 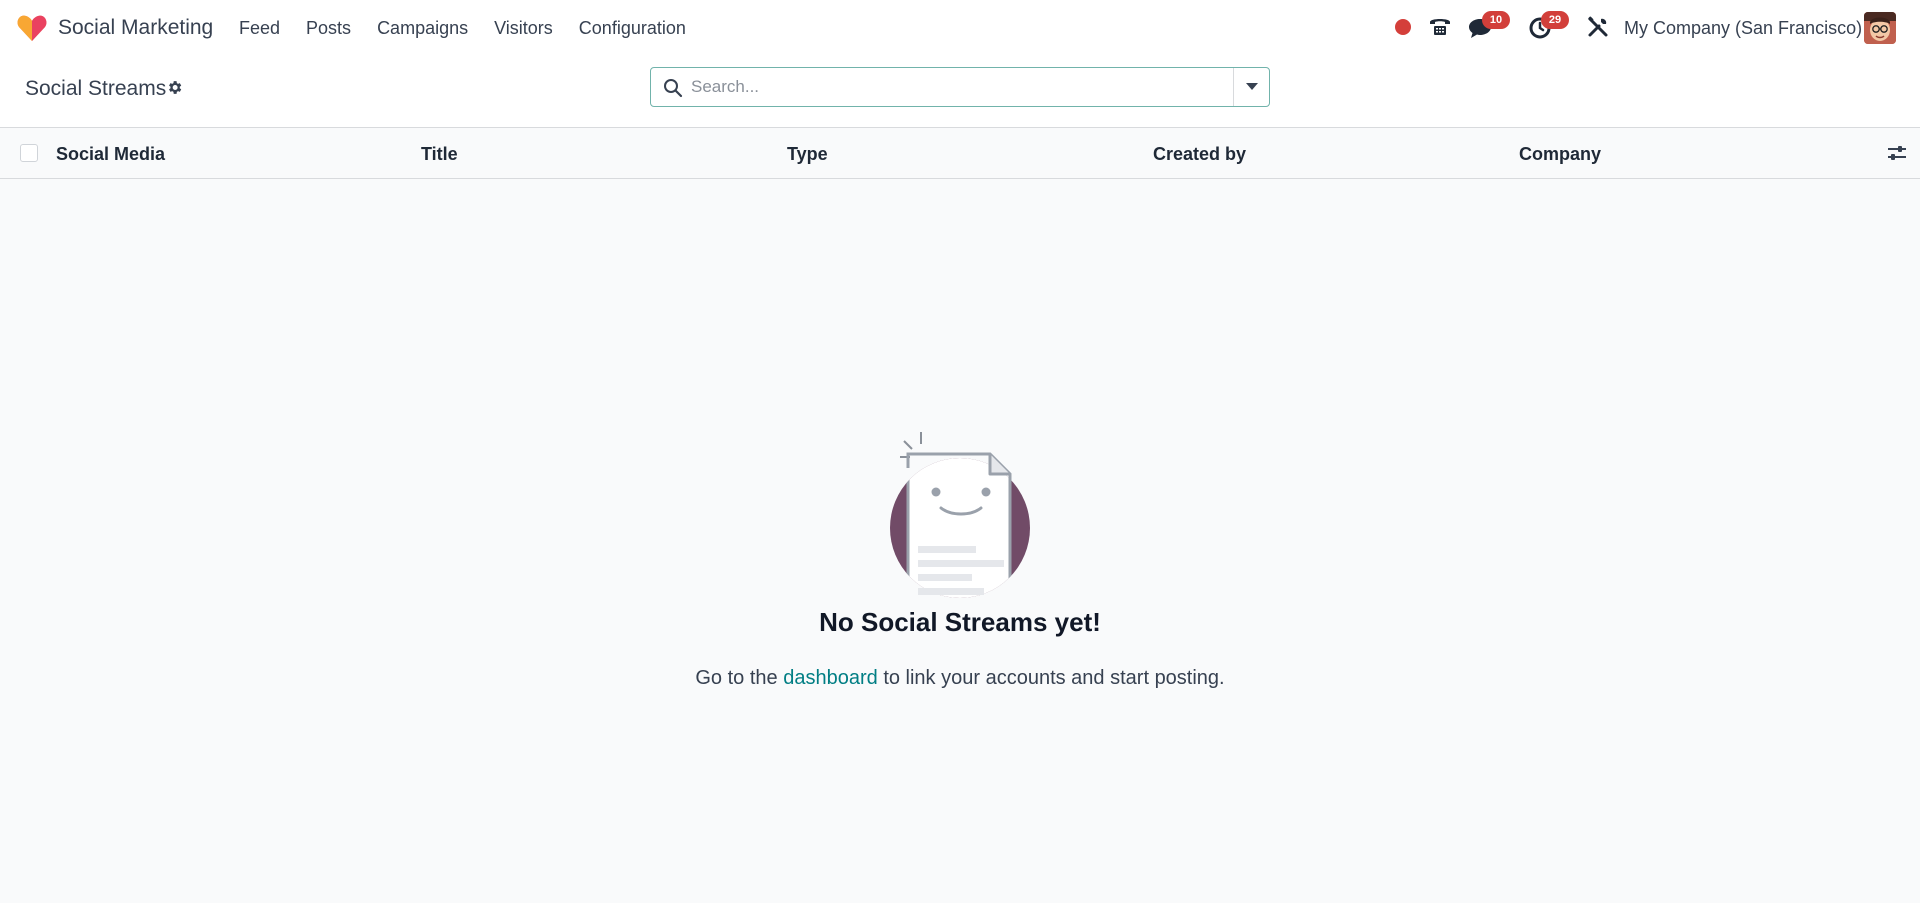 I want to click on messages-count-badge: 10, so click(x=1496, y=20).